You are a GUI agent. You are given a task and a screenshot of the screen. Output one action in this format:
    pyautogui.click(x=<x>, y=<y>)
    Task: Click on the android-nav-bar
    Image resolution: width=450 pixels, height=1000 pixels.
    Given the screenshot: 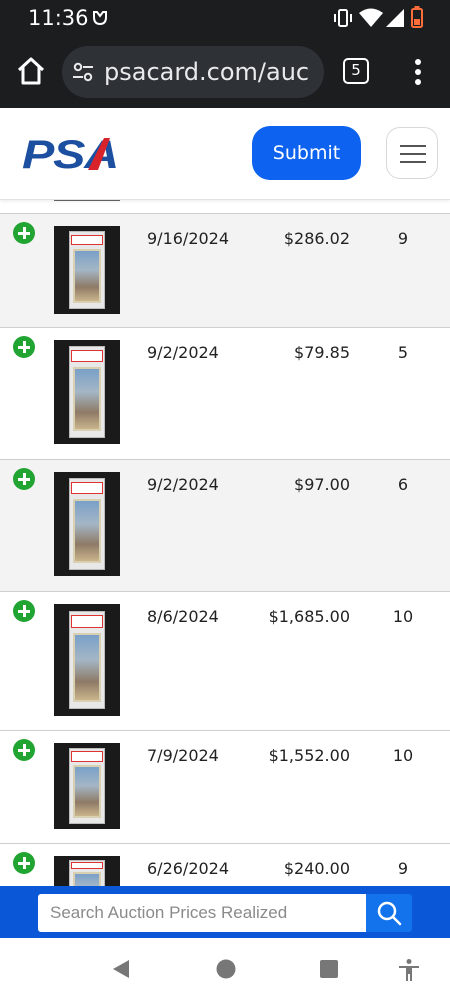 What is the action you would take?
    pyautogui.click(x=225, y=969)
    